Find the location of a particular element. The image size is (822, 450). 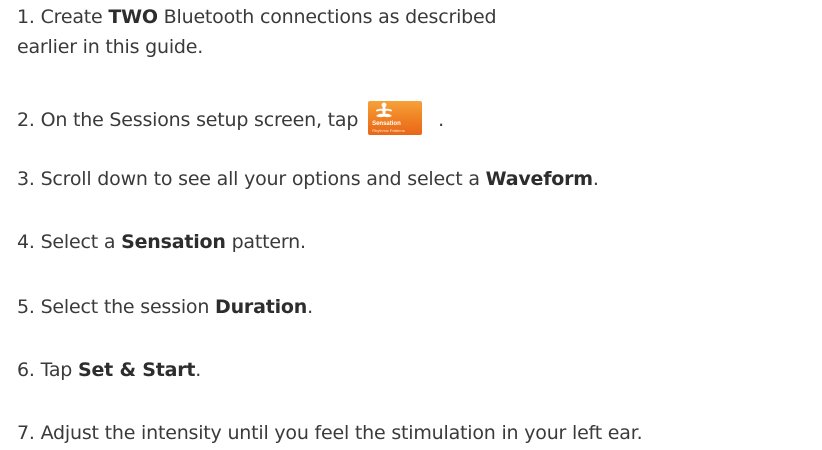

step-number: 5. is located at coordinates (26, 307).